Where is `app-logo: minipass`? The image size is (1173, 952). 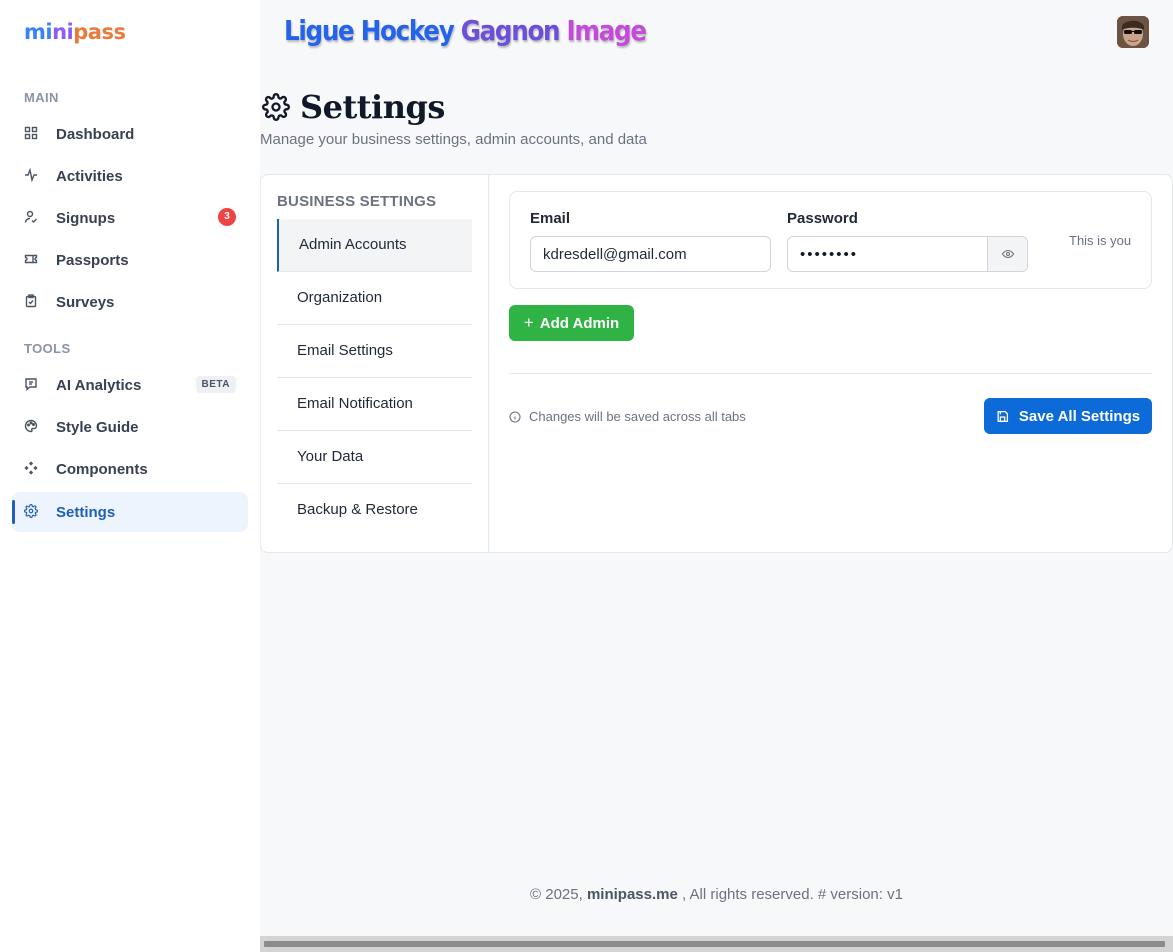
app-logo: minipass is located at coordinates (75, 32).